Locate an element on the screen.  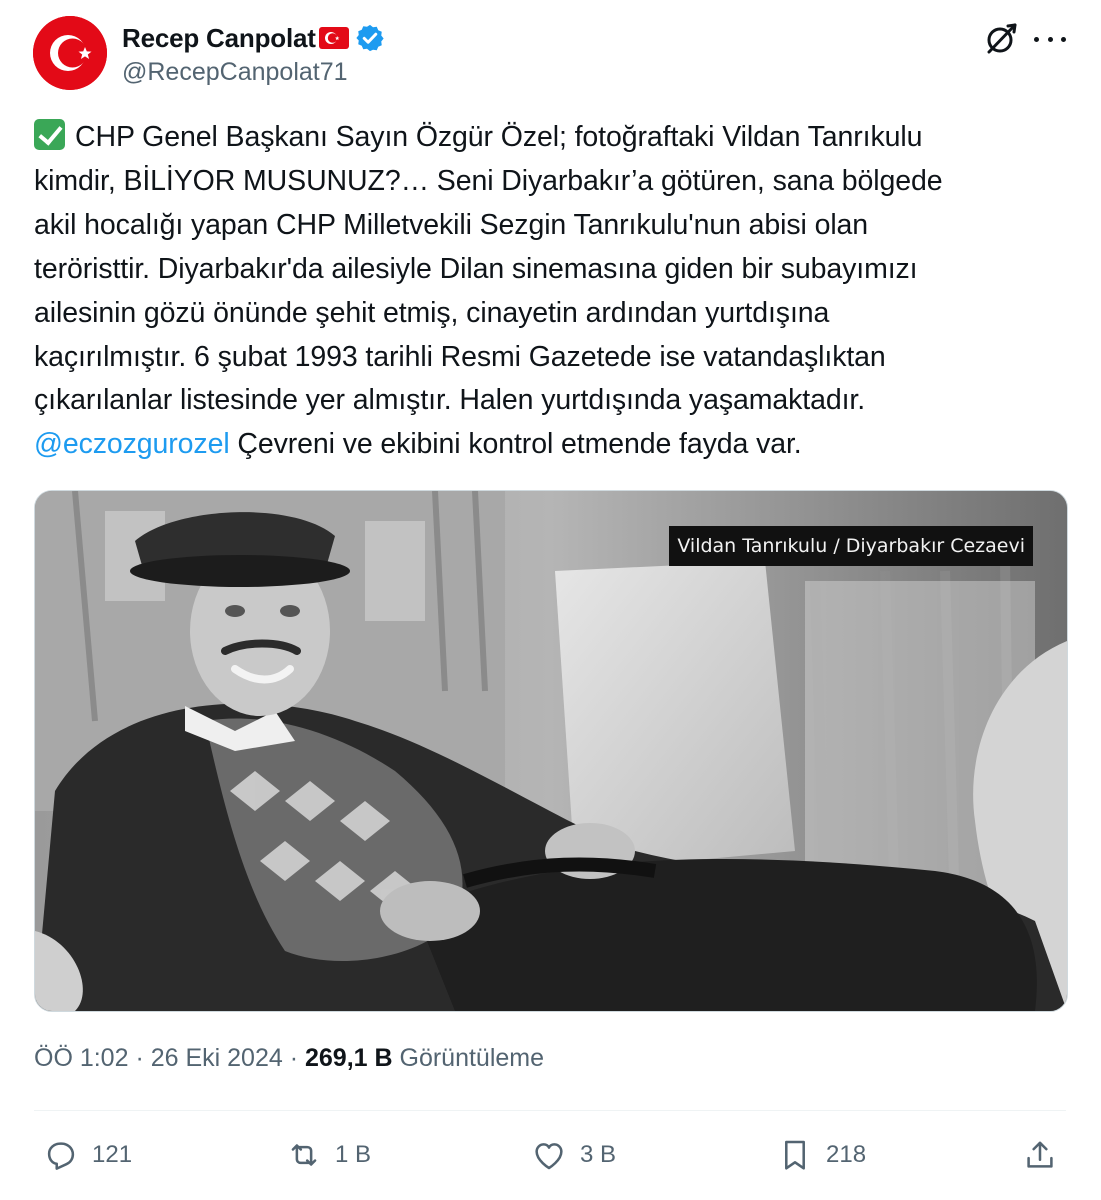
repost-button: 1 B is located at coordinates (328, 1155).